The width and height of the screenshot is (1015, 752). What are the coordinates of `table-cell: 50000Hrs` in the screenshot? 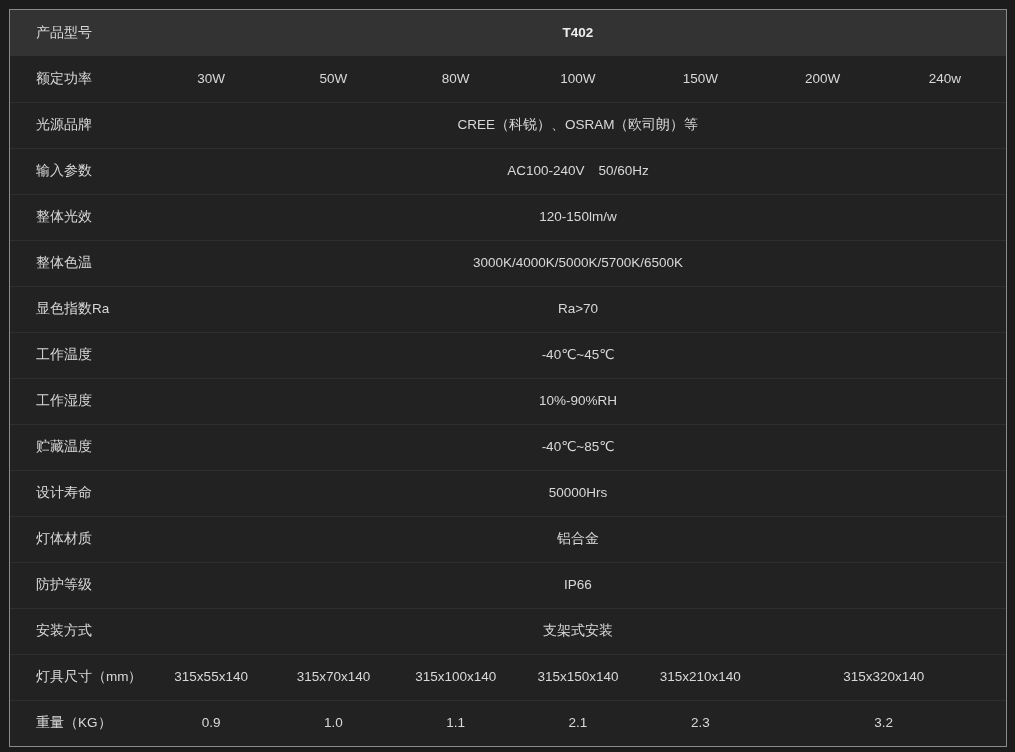 It's located at (578, 493).